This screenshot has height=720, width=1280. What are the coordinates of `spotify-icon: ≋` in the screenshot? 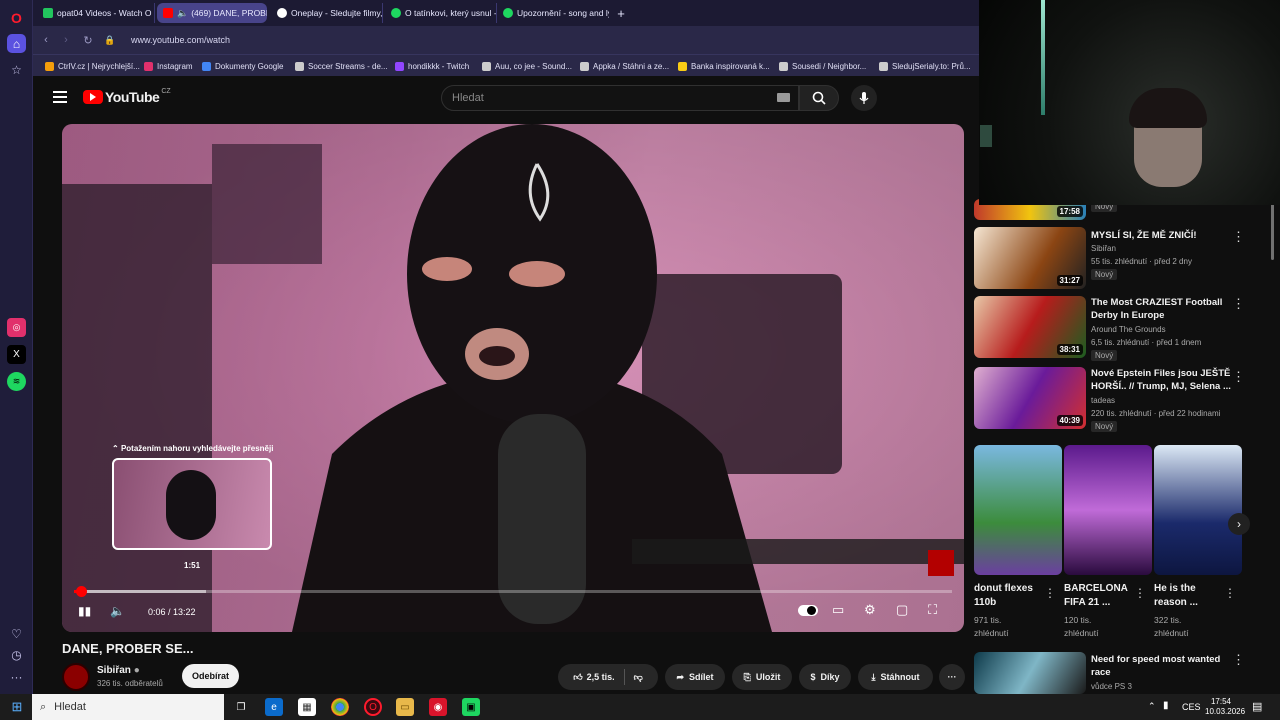 It's located at (16, 381).